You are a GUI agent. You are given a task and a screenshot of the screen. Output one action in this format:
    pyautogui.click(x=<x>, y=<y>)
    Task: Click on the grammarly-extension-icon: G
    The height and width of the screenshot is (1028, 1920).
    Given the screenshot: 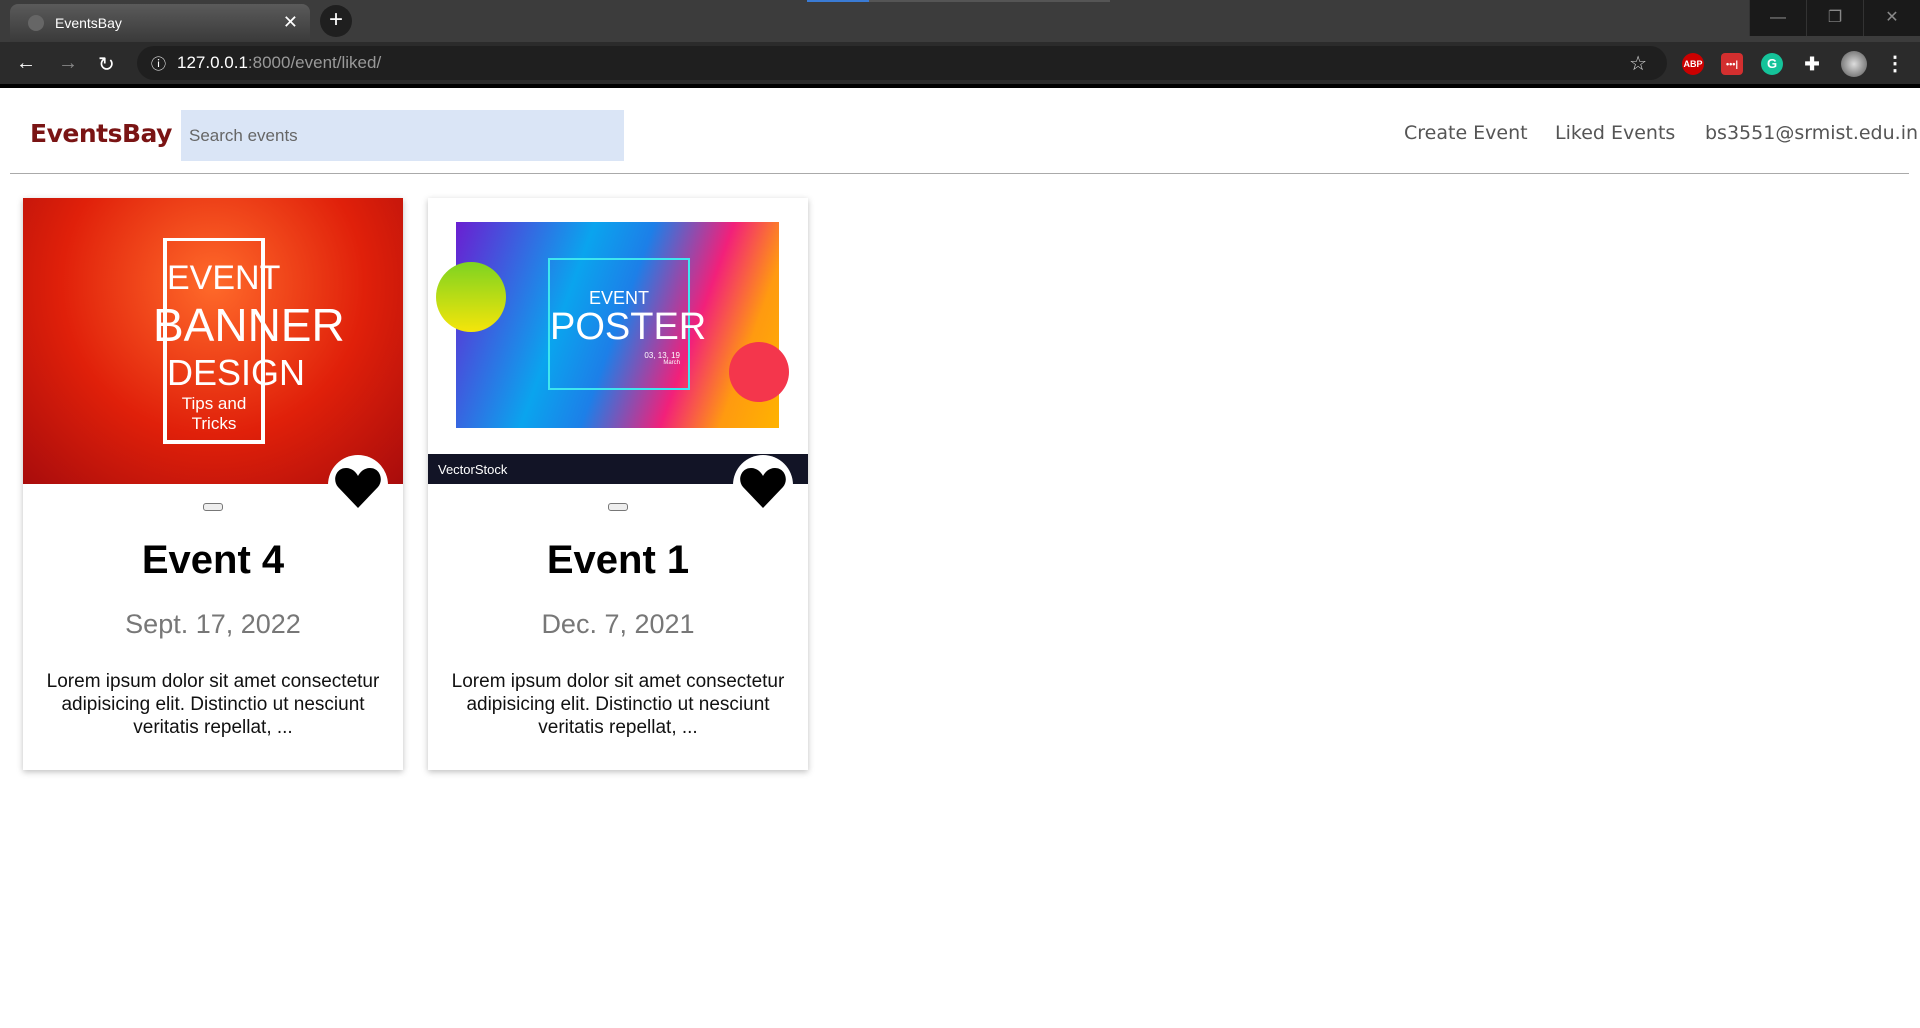 What is the action you would take?
    pyautogui.click(x=1772, y=64)
    